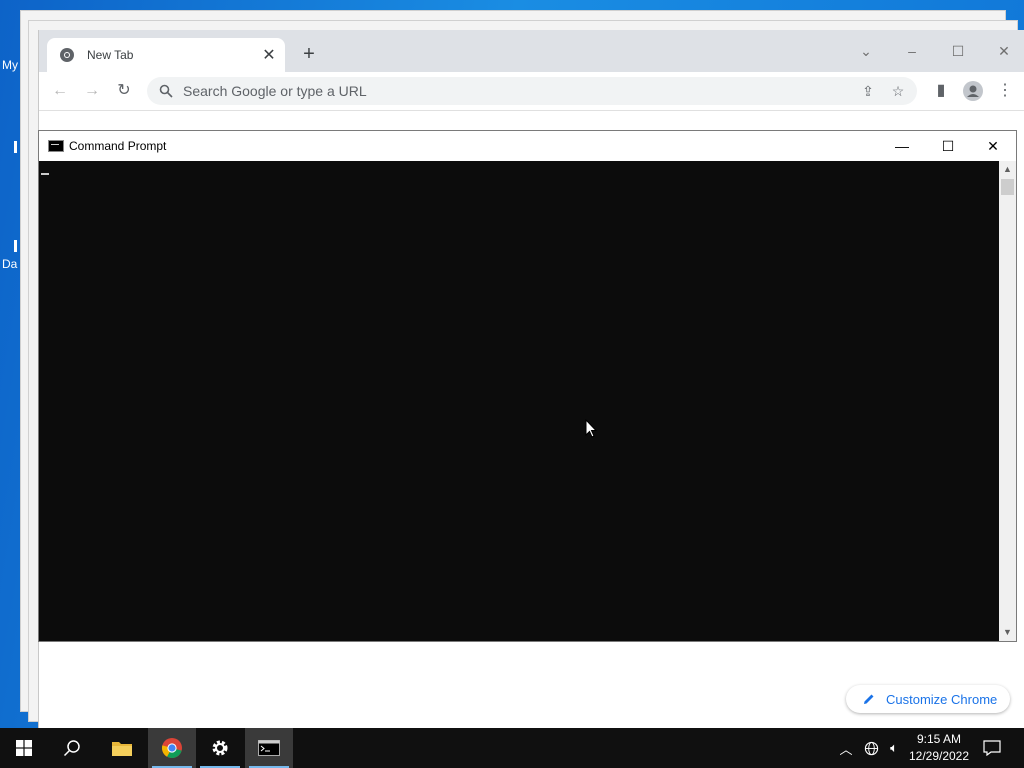 Image resolution: width=1024 pixels, height=768 pixels. I want to click on chrome-favicon, so click(67, 55).